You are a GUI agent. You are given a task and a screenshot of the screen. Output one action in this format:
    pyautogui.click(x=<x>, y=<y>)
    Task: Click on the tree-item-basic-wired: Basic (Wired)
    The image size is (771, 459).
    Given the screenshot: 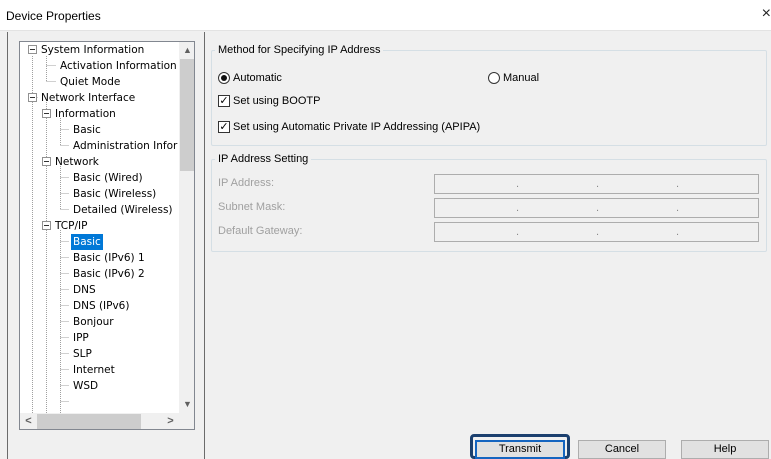 What is the action you would take?
    pyautogui.click(x=108, y=178)
    